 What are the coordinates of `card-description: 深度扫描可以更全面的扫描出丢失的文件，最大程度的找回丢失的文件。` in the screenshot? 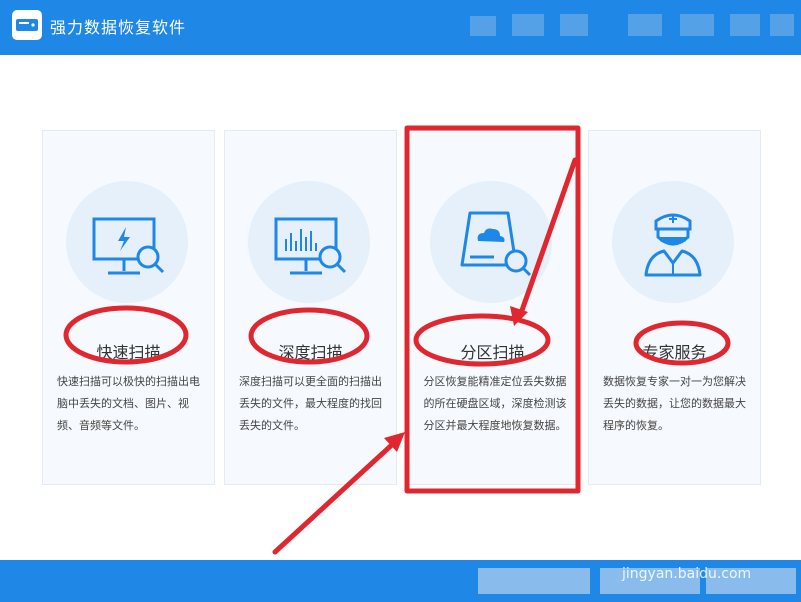 It's located at (310, 403).